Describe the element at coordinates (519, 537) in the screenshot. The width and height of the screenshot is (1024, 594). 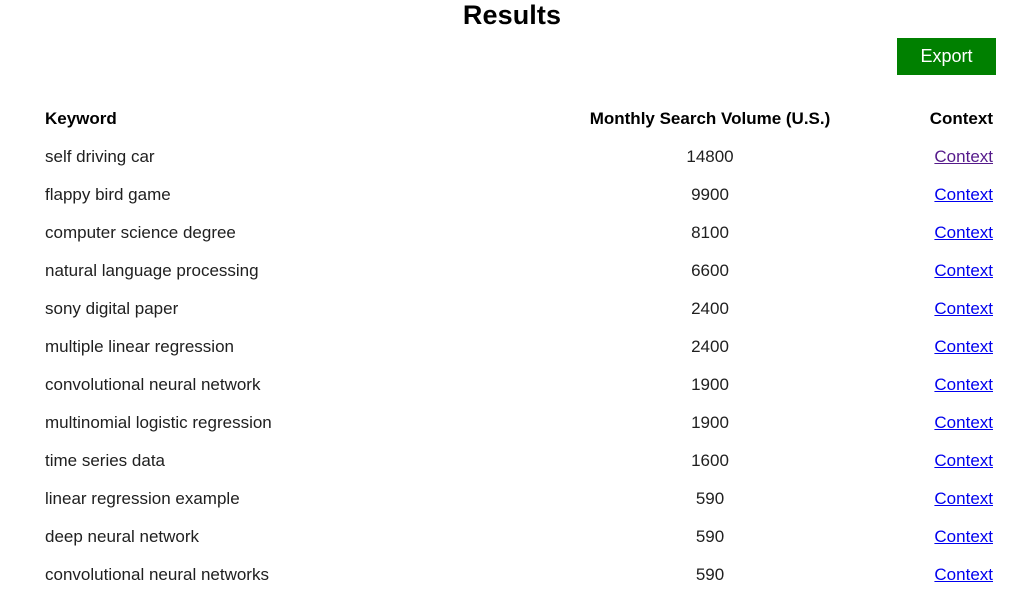
I see `table-row: deep neural network 590 Context` at that location.